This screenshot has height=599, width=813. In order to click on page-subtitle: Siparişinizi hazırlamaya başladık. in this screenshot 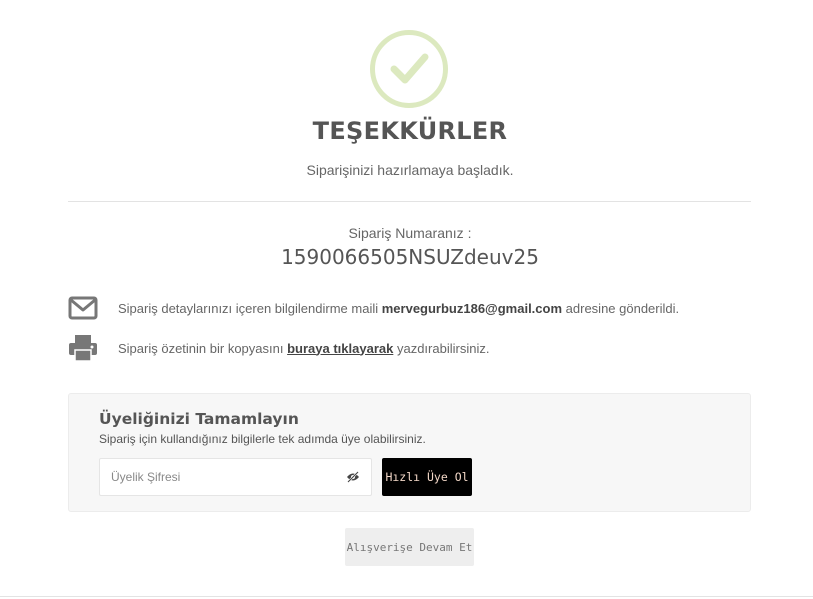, I will do `click(410, 170)`.